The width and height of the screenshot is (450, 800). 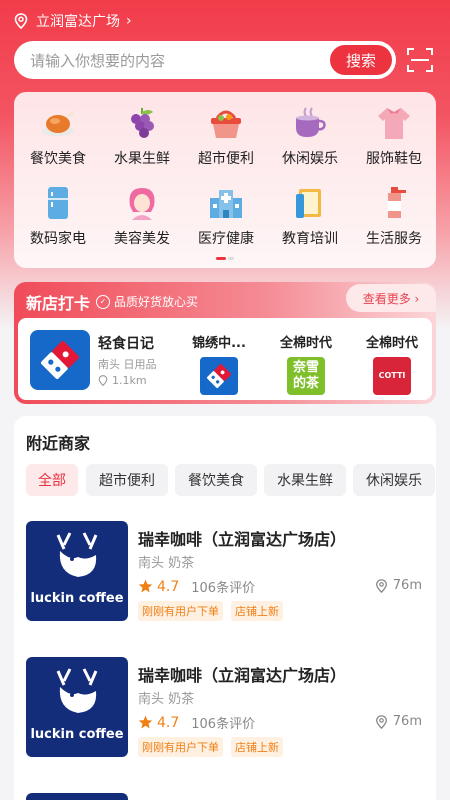 I want to click on new-shop-item: 全棉时代 奈雪的茶, so click(x=306, y=363).